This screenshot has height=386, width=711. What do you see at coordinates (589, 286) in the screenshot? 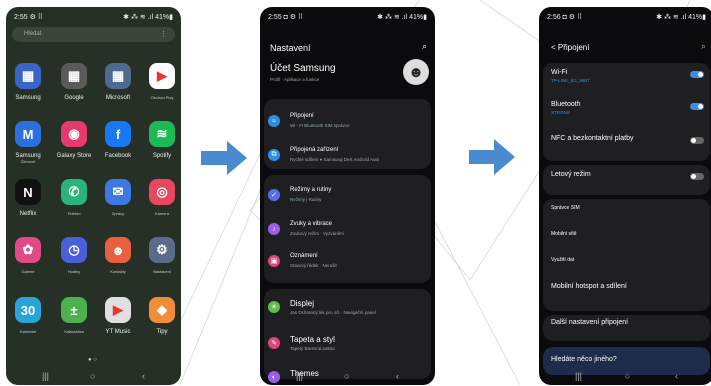
I see `connection-item-title: Mobilní hotspot a sdílení` at bounding box center [589, 286].